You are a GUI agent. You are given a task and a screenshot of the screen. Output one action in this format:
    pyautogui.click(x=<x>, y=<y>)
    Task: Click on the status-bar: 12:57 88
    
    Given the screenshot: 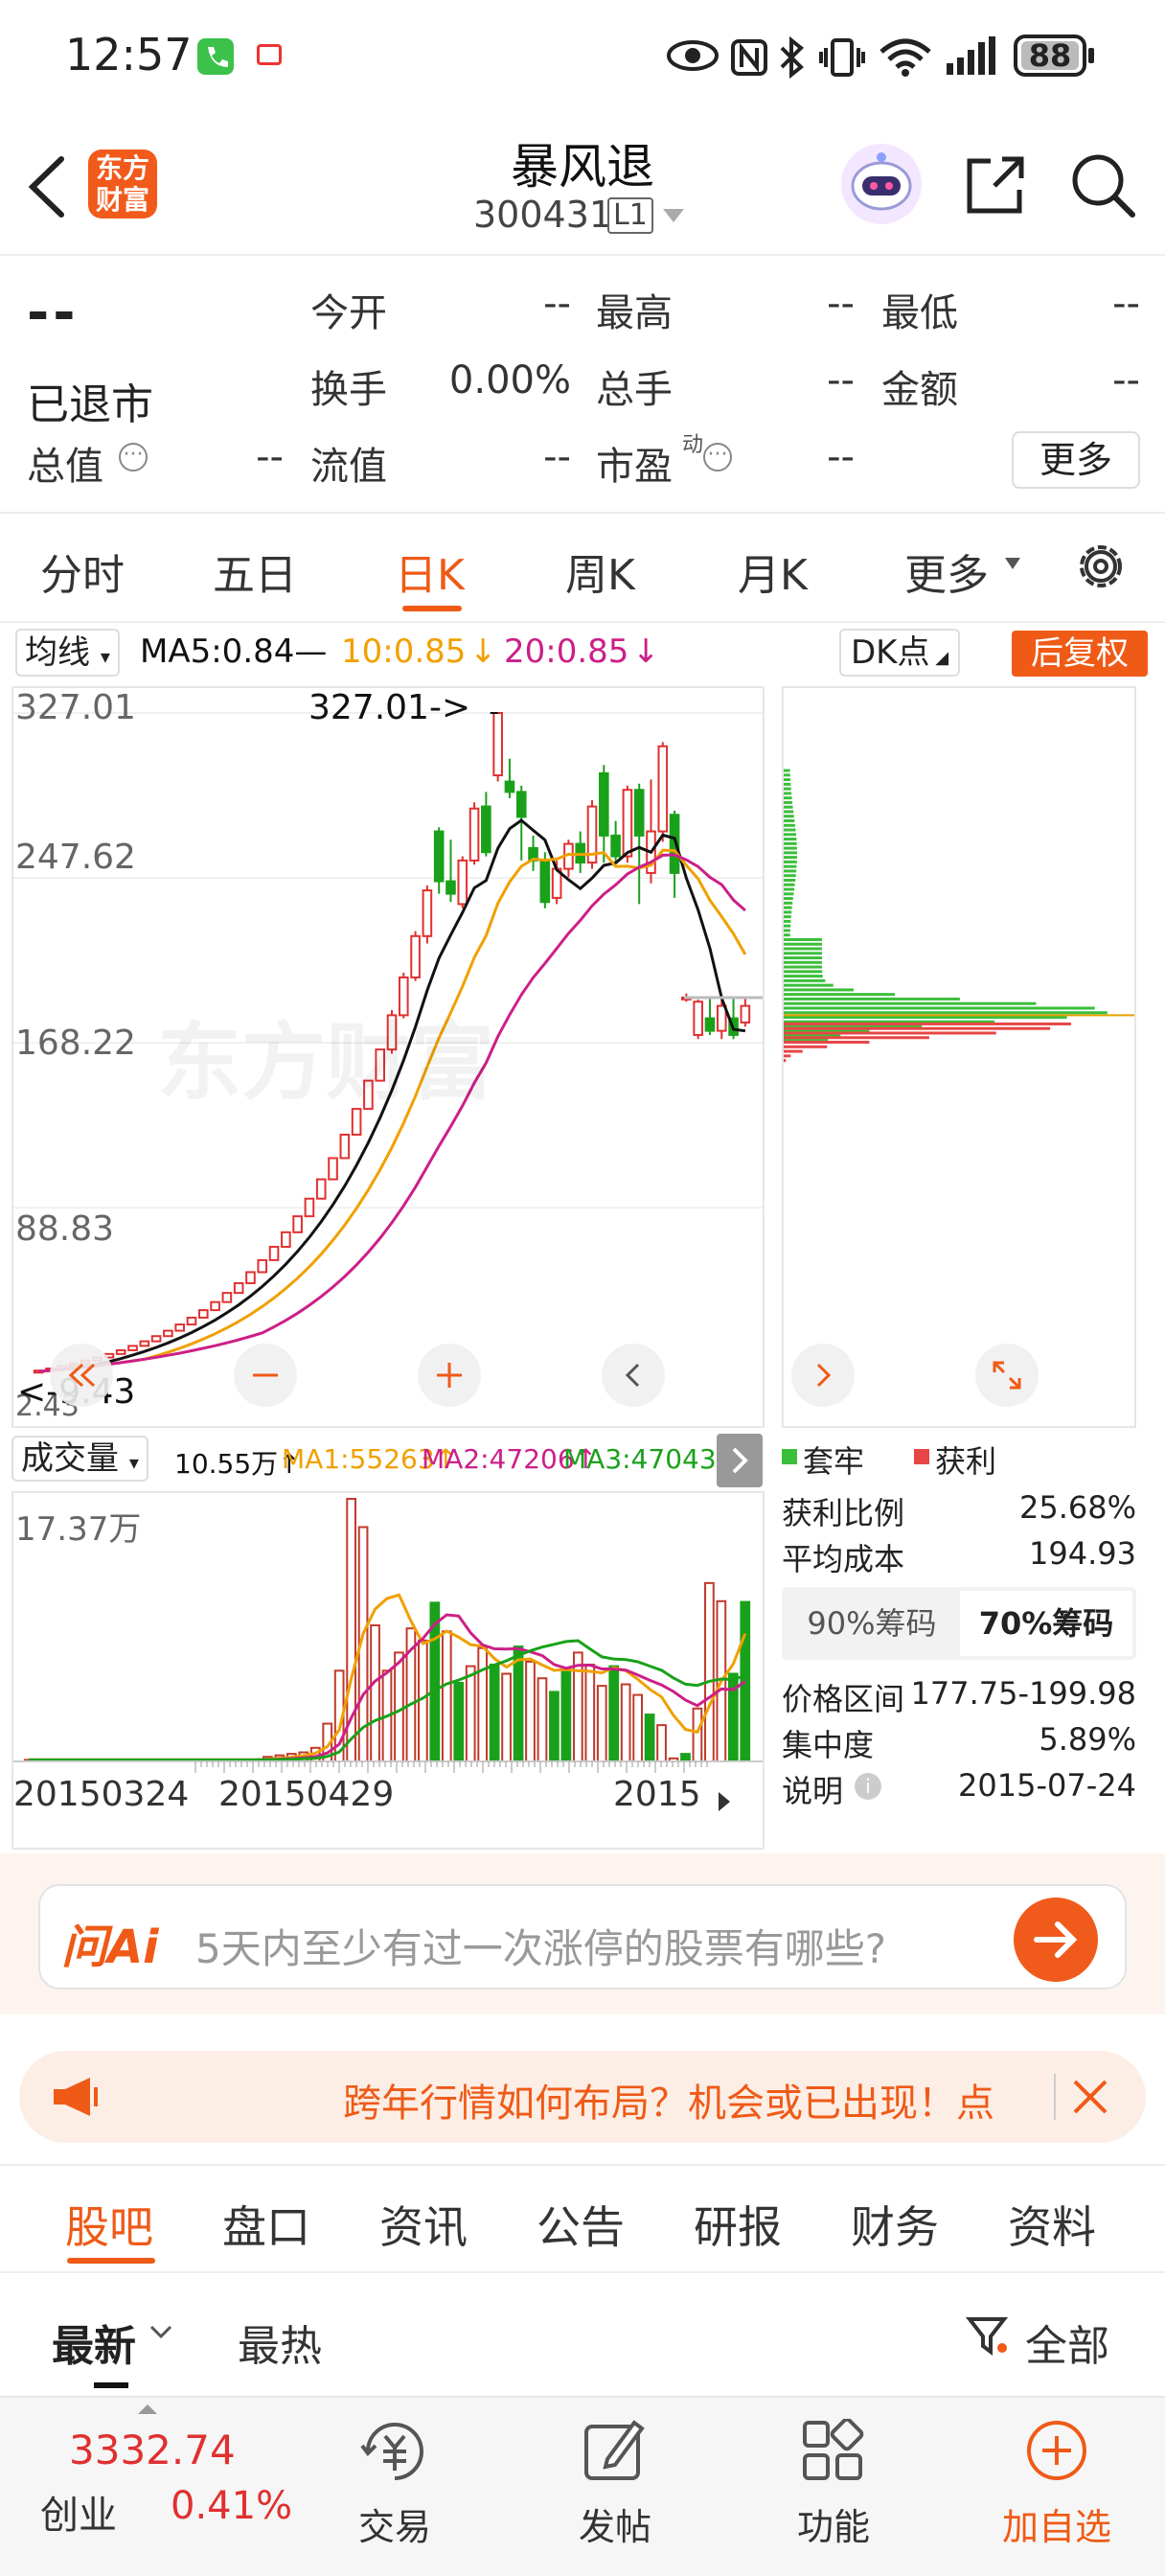 What is the action you would take?
    pyautogui.click(x=582, y=57)
    